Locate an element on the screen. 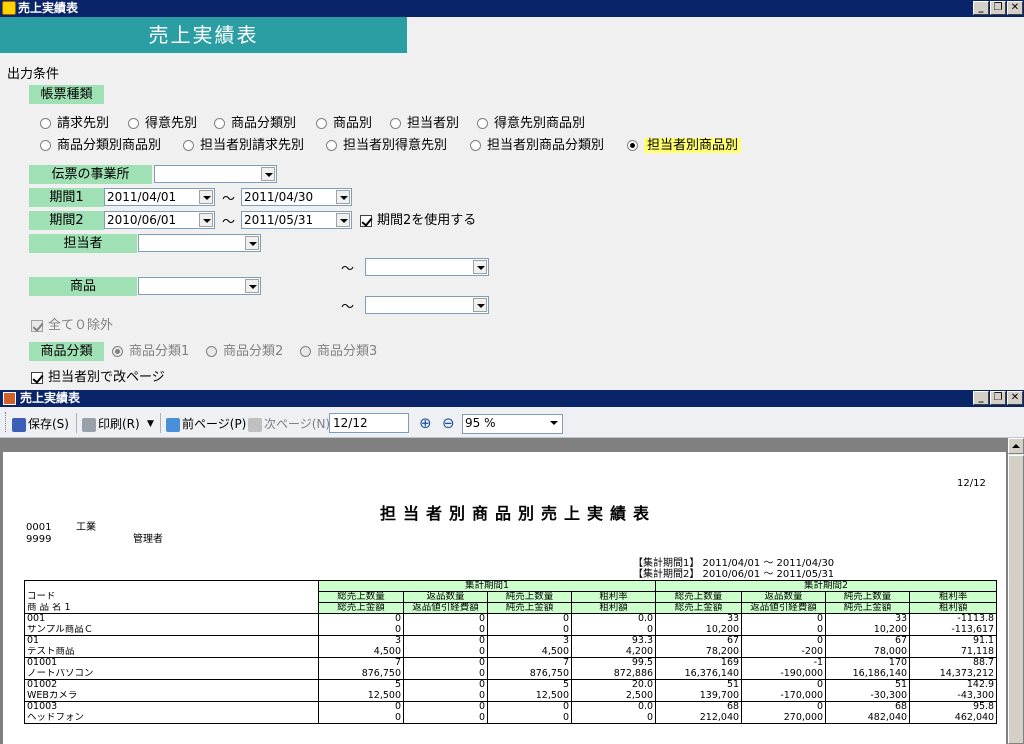  next-page-button: 次ページ(N) is located at coordinates (289, 424).